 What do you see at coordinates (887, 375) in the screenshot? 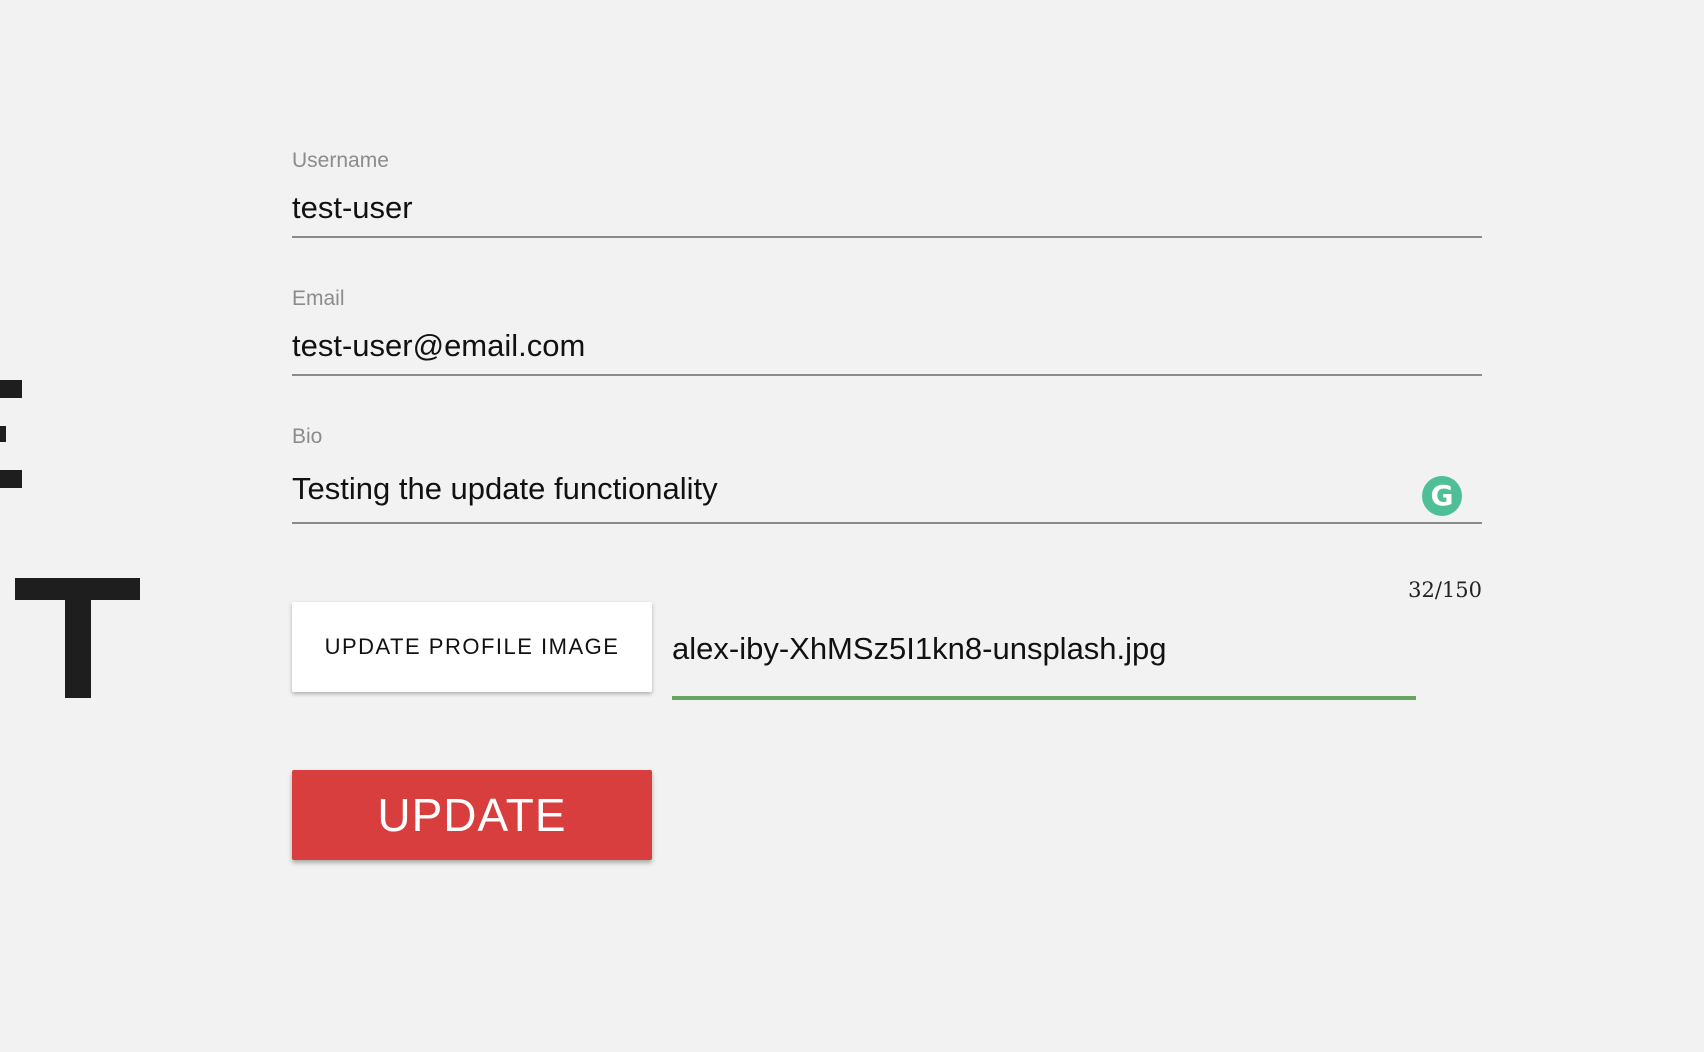
I see `email-underline` at bounding box center [887, 375].